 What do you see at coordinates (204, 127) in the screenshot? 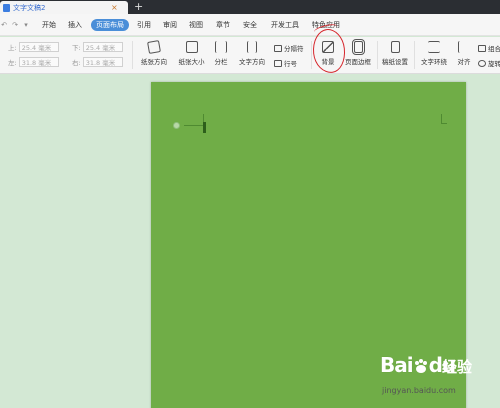
I see `text-cursor` at bounding box center [204, 127].